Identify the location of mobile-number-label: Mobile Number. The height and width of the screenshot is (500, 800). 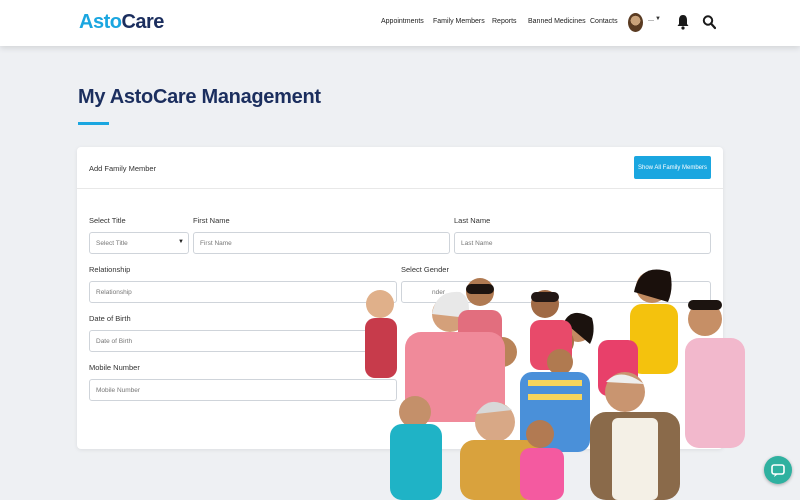
(114, 367).